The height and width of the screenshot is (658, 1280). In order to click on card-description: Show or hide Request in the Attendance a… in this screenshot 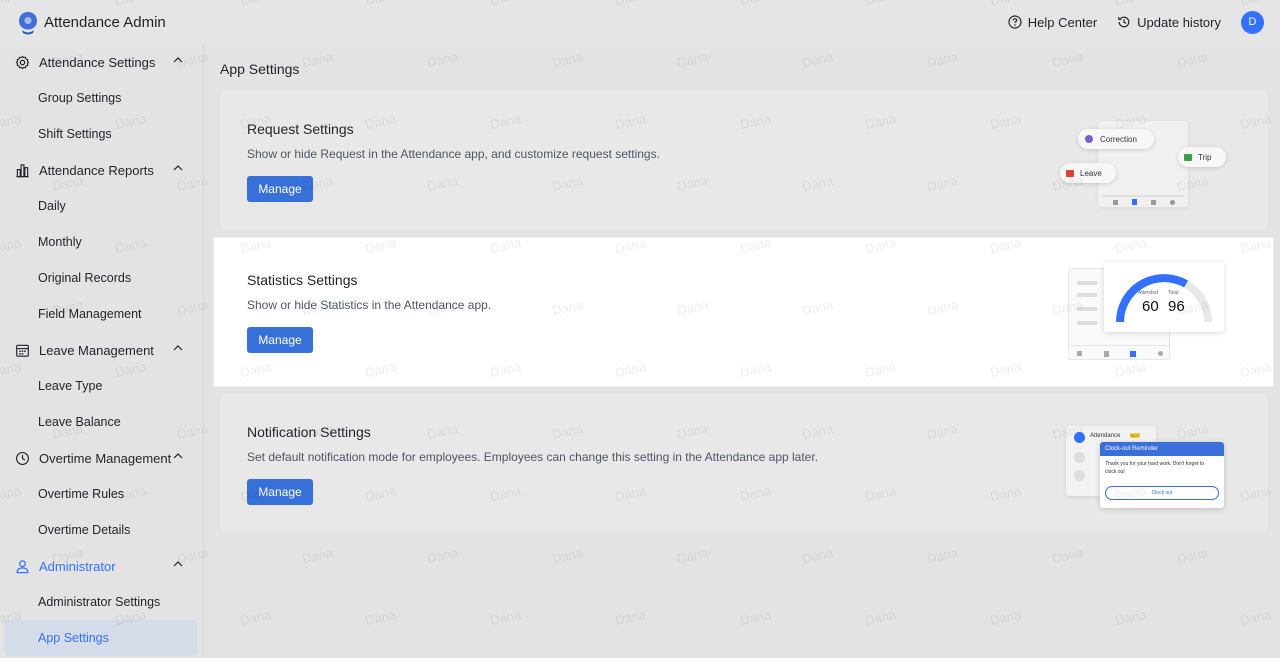, I will do `click(453, 154)`.